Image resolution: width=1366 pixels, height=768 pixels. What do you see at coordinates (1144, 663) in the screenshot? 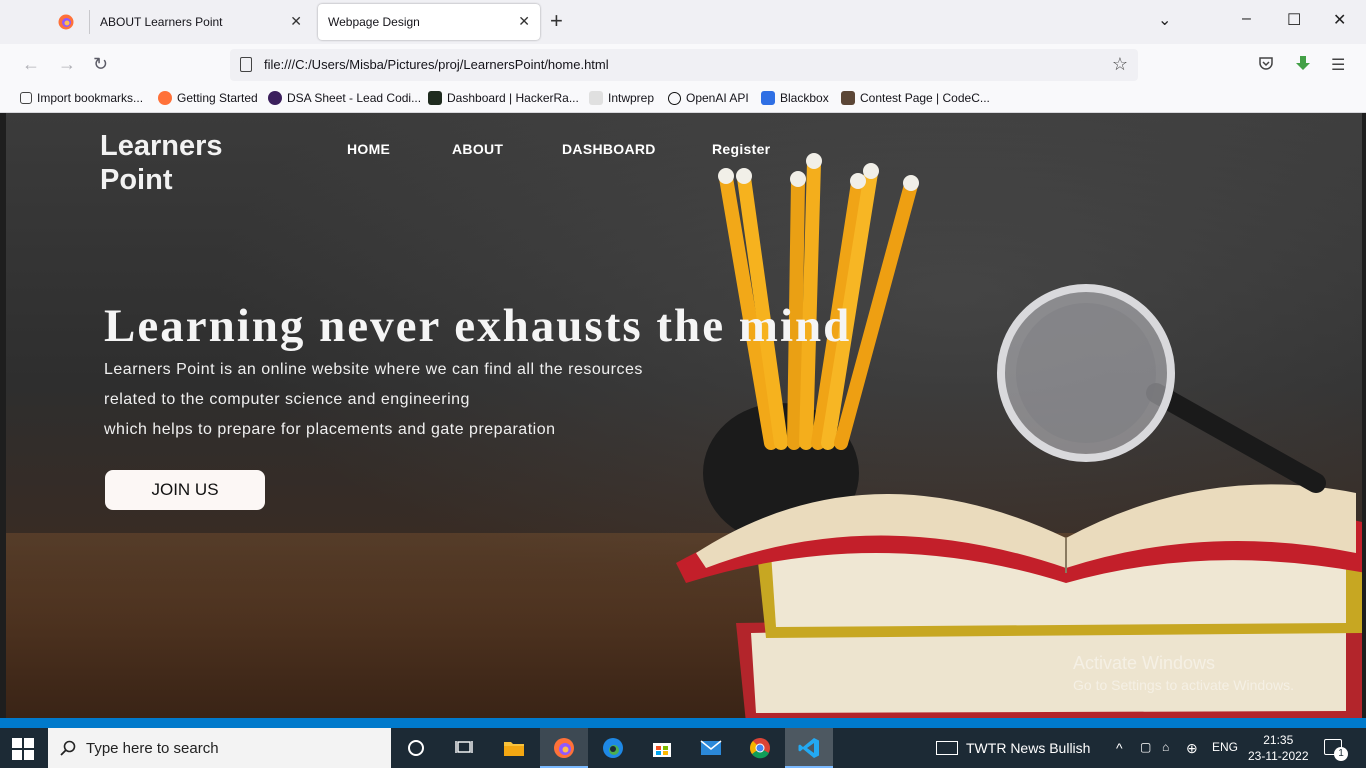
I see `activate-windows-title: Activate Windows` at bounding box center [1144, 663].